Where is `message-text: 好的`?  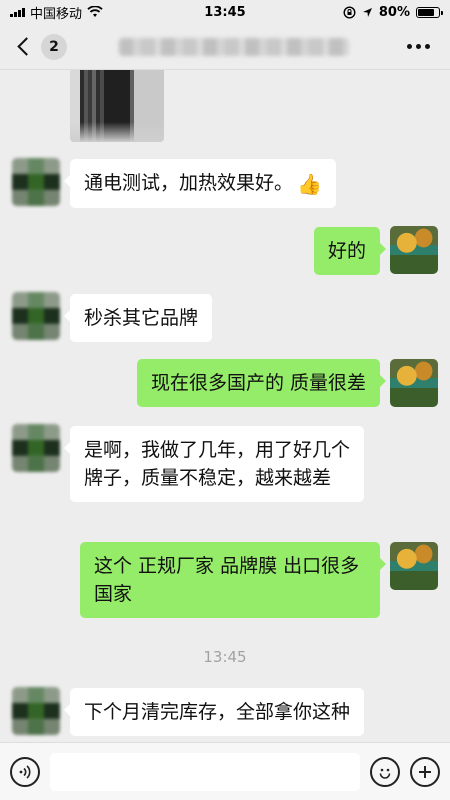 message-text: 好的 is located at coordinates (346, 251).